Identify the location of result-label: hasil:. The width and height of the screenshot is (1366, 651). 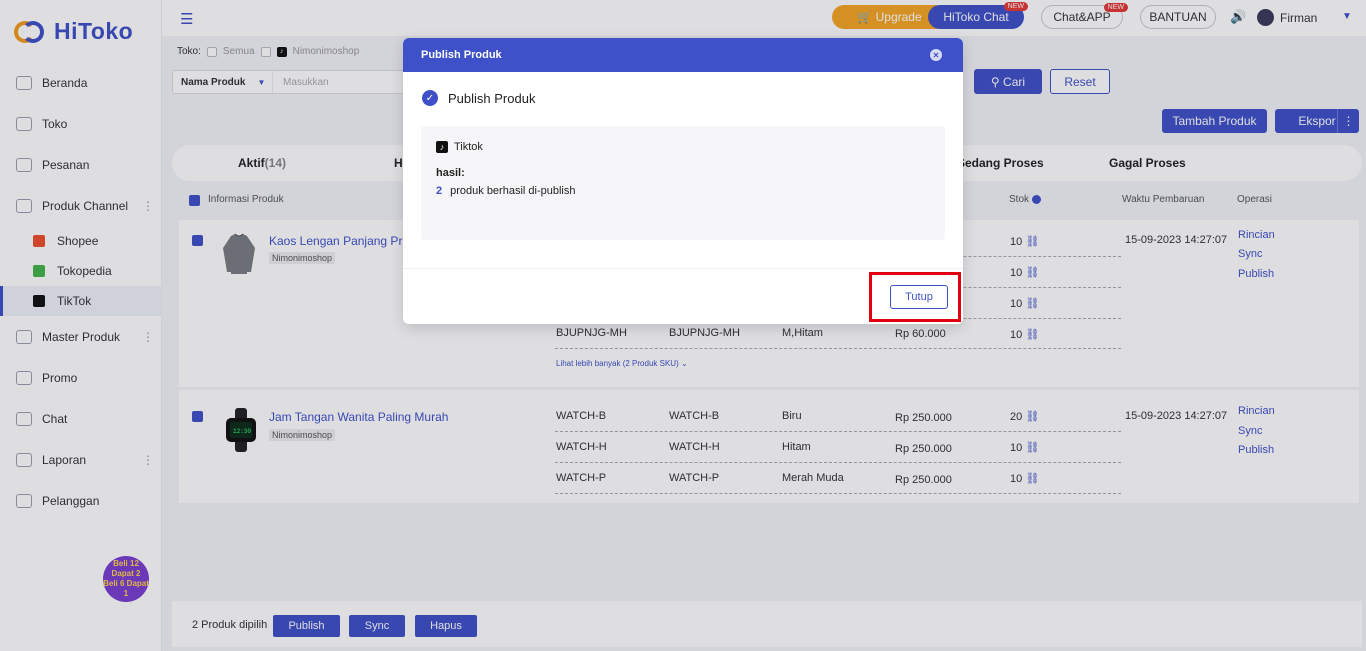
(450, 173).